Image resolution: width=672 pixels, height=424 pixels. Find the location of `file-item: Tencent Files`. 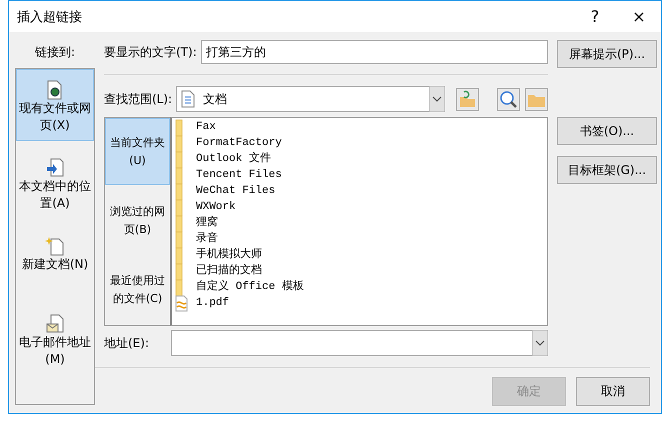

file-item: Tencent Files is located at coordinates (239, 175).